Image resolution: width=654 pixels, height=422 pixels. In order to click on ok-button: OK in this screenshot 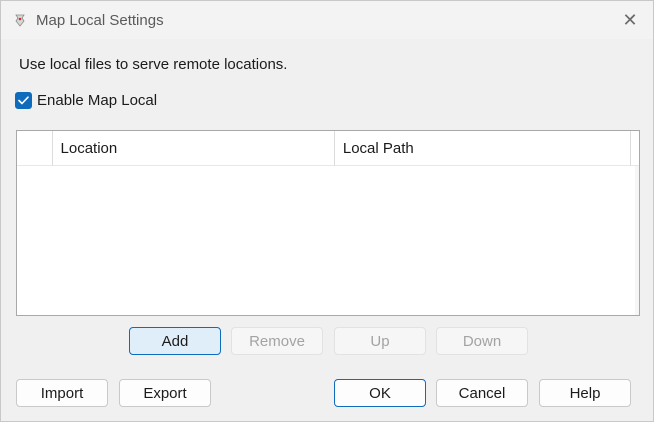, I will do `click(380, 393)`.